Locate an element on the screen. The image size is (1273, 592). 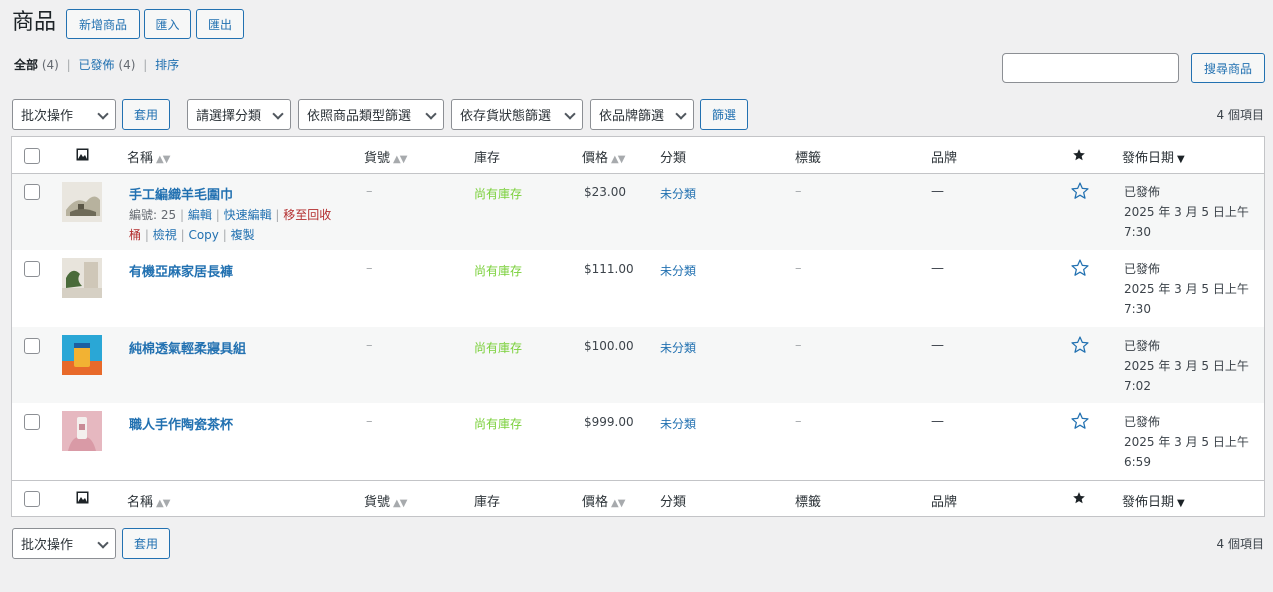
price-cell: $23.00 is located at coordinates (605, 192).